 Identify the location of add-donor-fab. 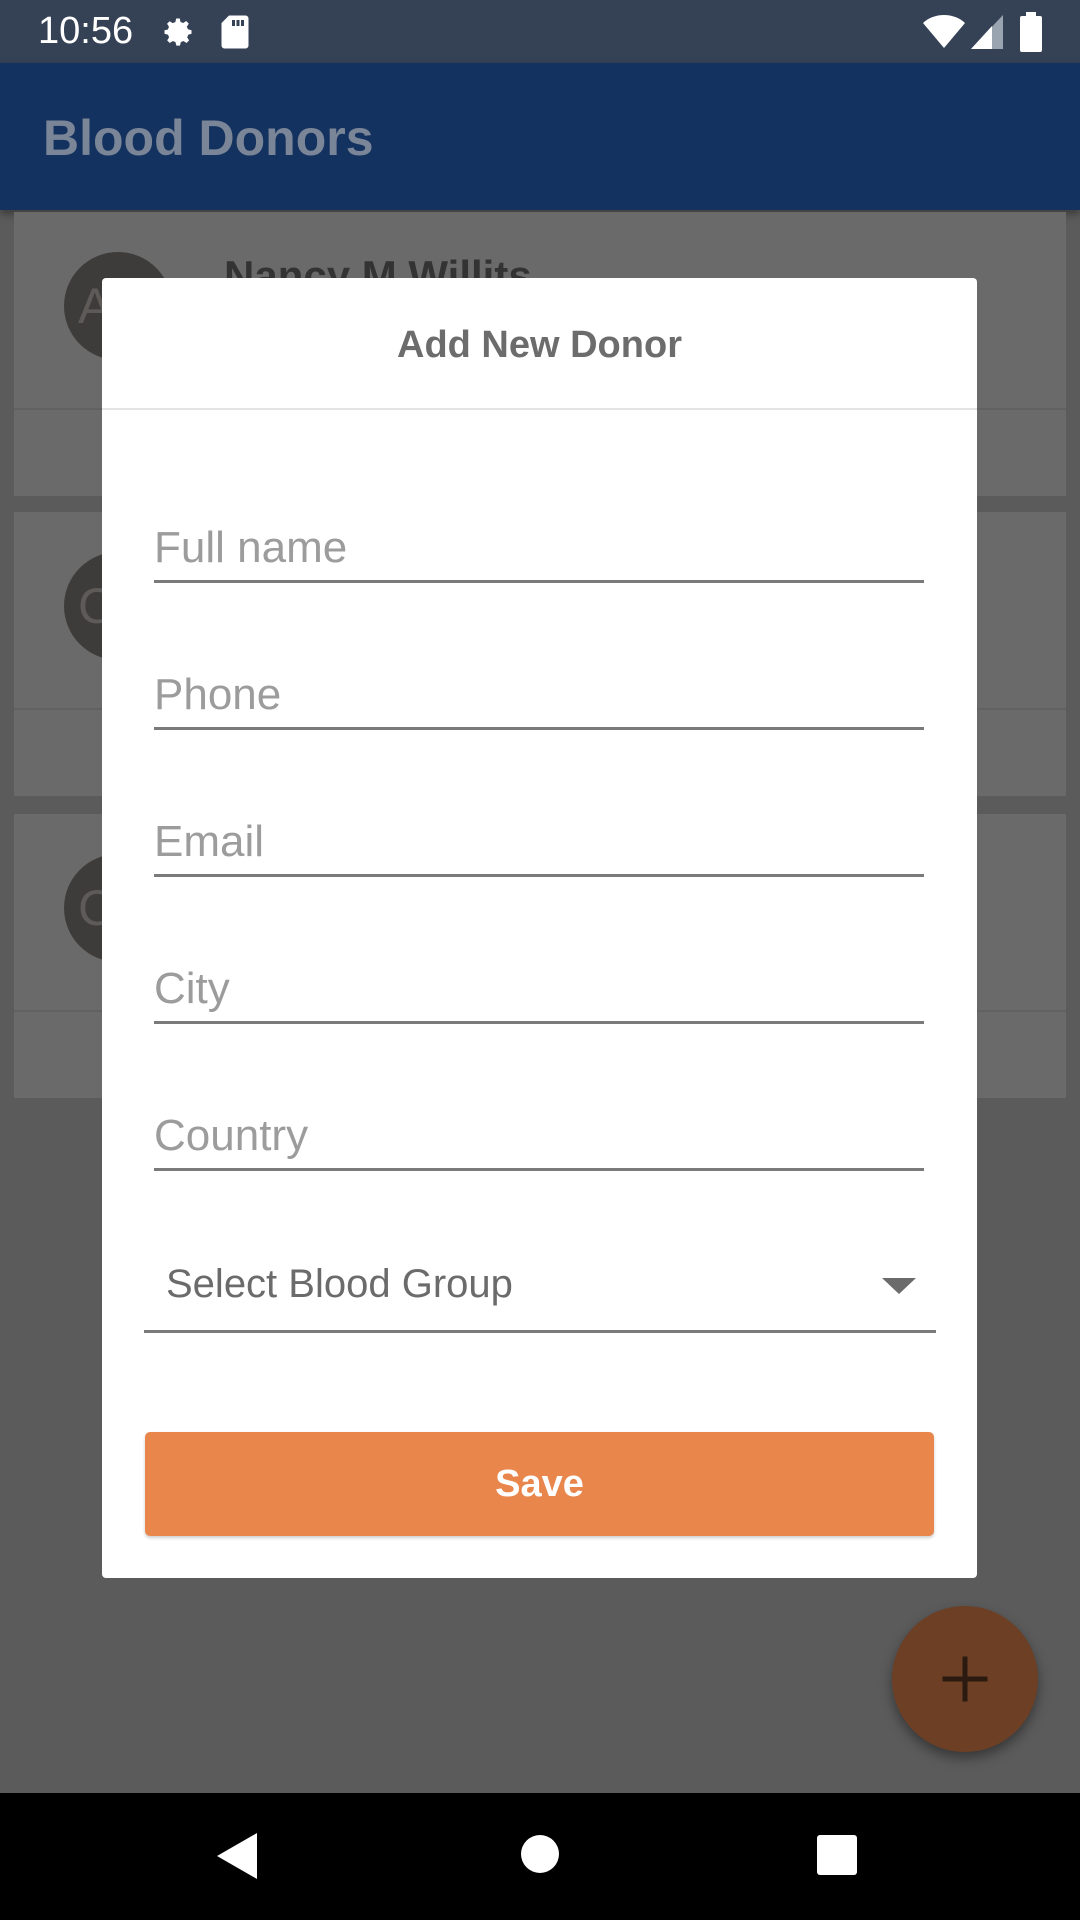
(965, 1679).